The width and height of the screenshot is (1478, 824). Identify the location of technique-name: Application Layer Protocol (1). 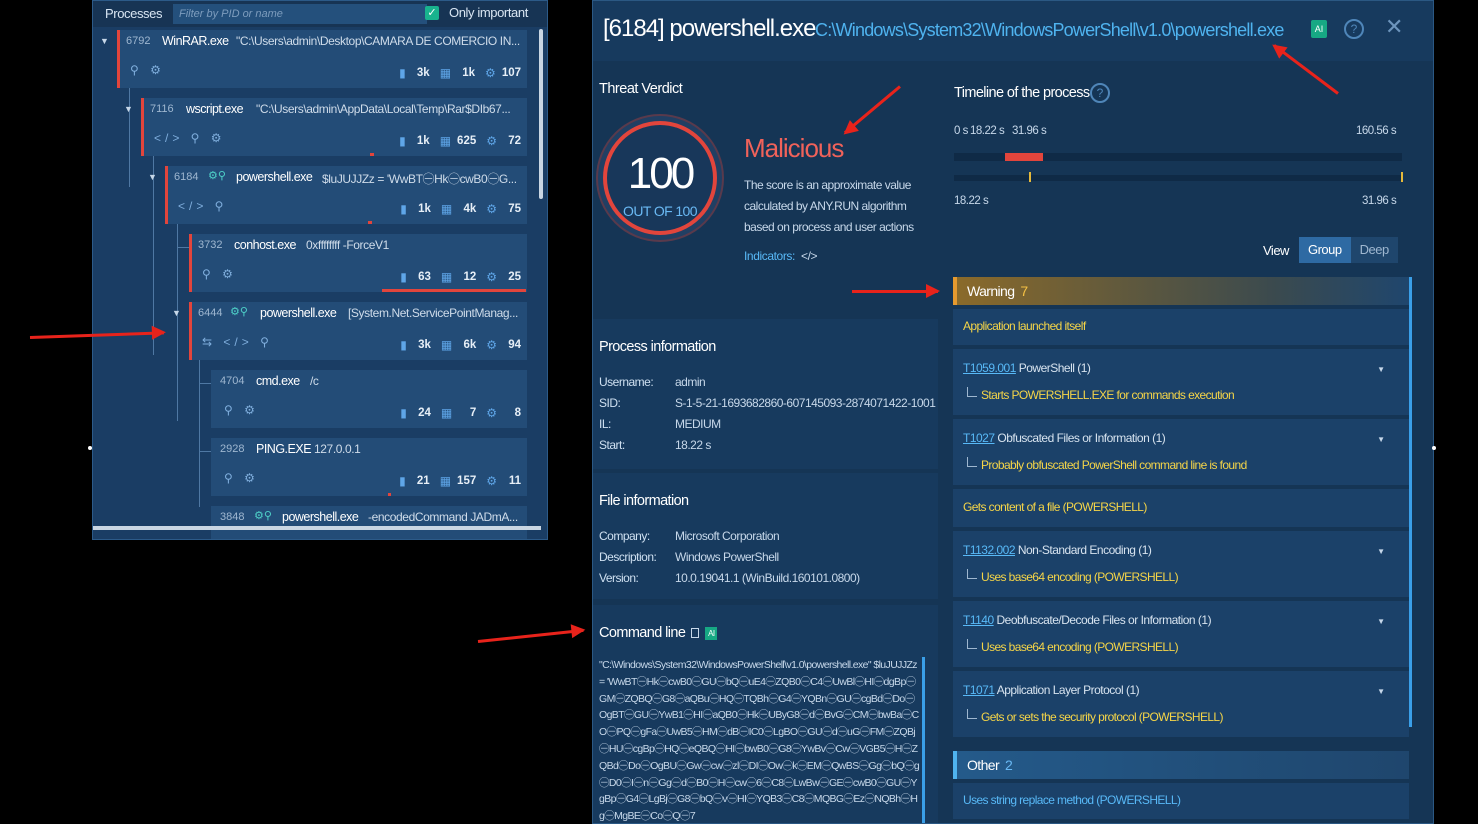
(1068, 690).